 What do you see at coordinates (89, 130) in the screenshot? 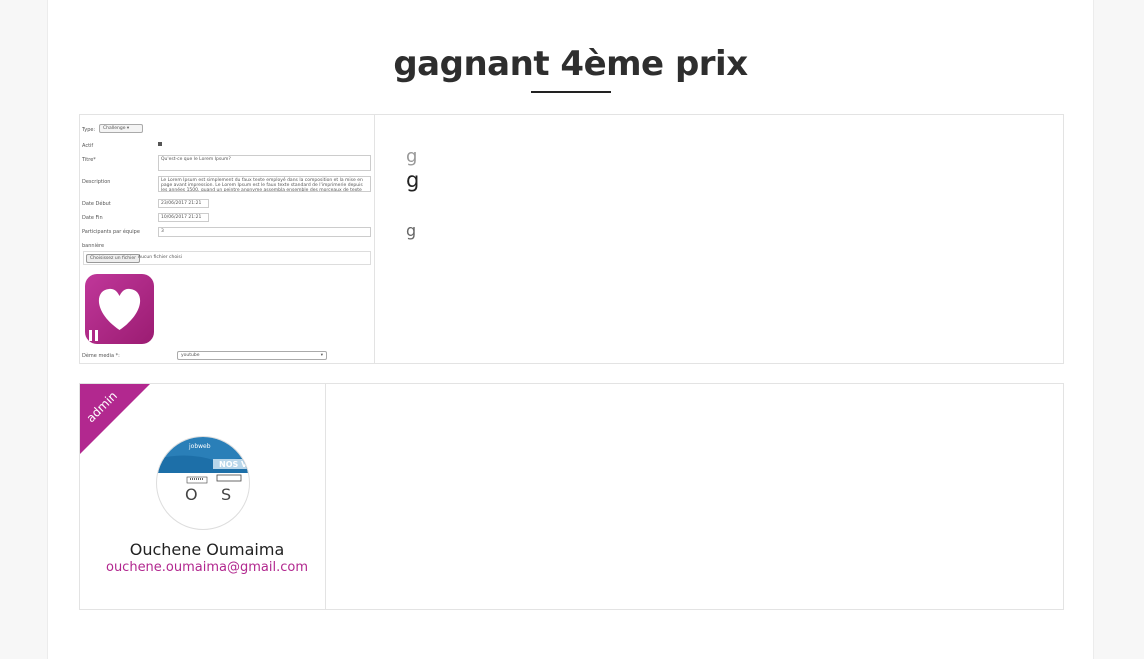
I see `type-label: Type:` at bounding box center [89, 130].